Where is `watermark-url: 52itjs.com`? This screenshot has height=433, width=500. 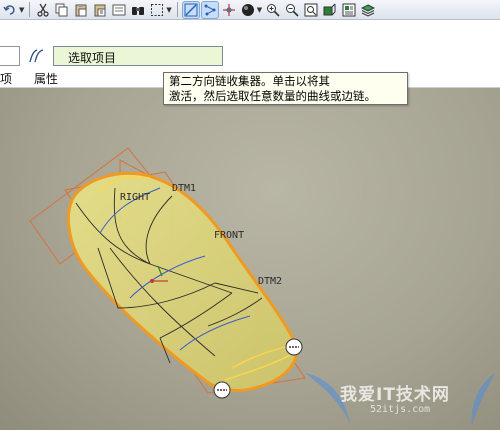
watermark-url: 52itjs.com is located at coordinates (400, 409).